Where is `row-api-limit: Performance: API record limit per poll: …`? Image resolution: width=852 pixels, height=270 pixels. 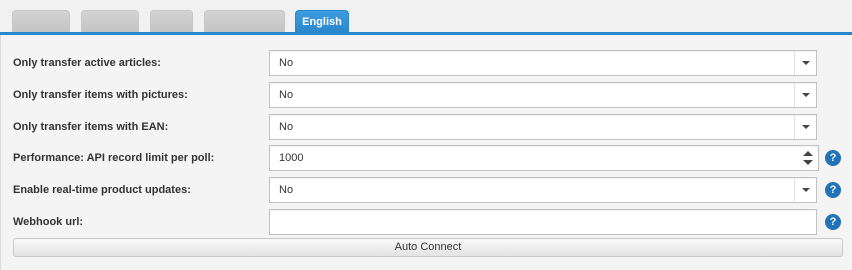 row-api-limit: Performance: API record limit per poll: … is located at coordinates (426, 158).